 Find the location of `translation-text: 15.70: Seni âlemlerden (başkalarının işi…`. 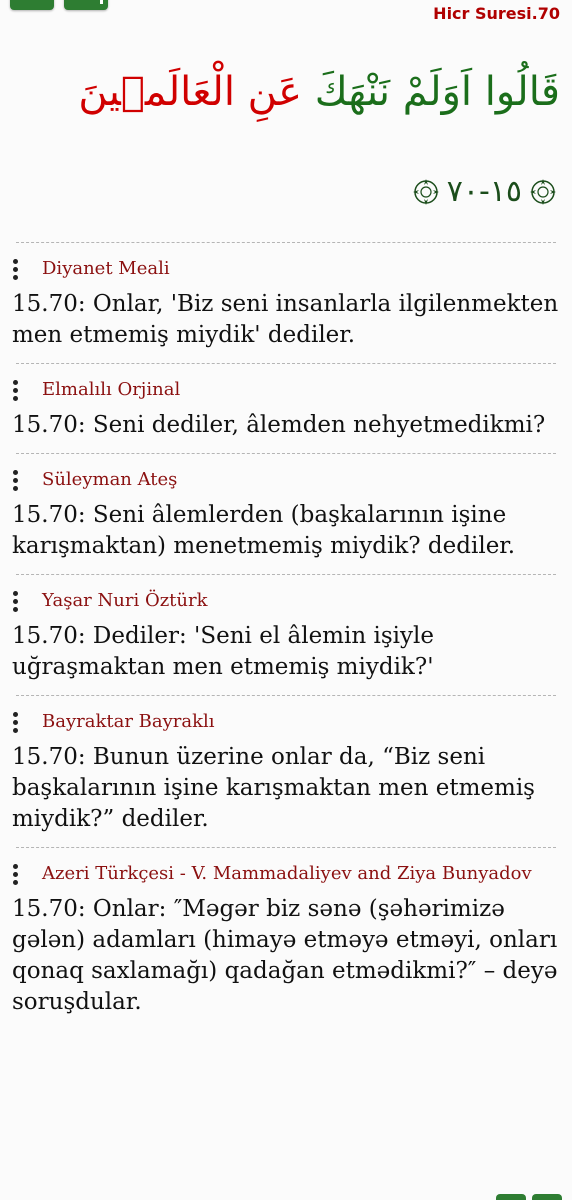

translation-text: 15.70: Seni âlemlerden (başkalarının işi… is located at coordinates (264, 530).